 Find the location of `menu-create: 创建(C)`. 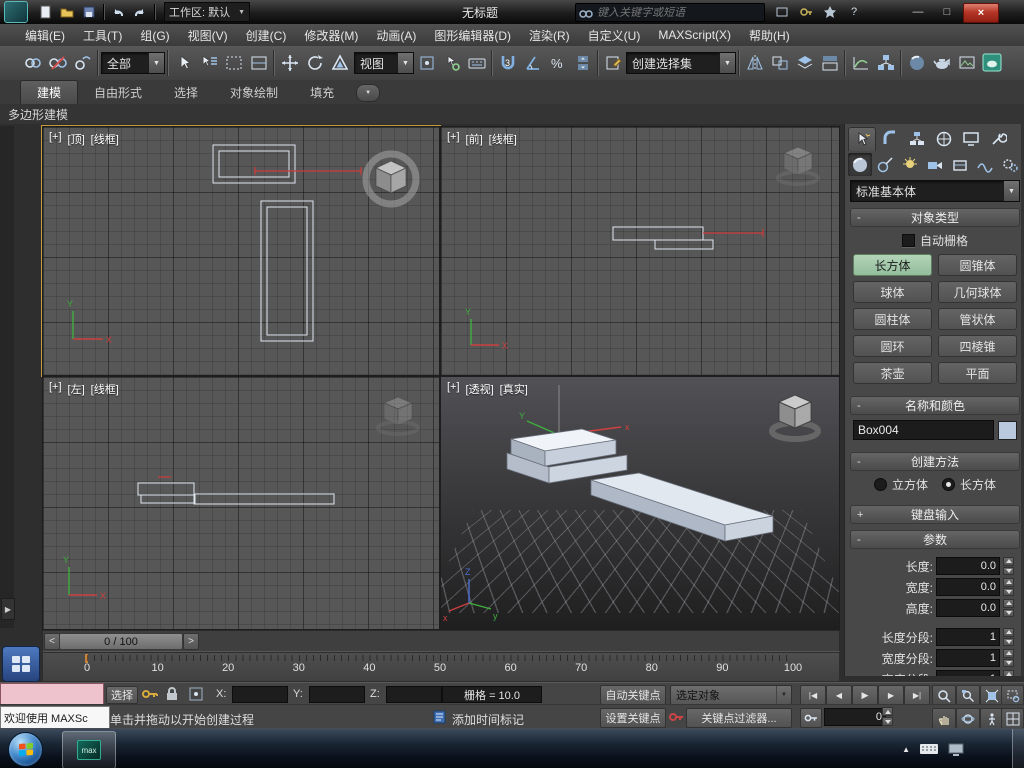

menu-create: 创建(C) is located at coordinates (266, 35).